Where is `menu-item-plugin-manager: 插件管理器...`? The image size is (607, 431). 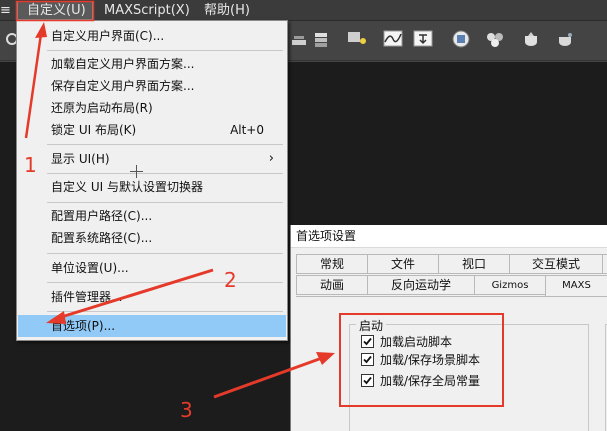
menu-item-plugin-manager: 插件管理器... is located at coordinates (152, 297).